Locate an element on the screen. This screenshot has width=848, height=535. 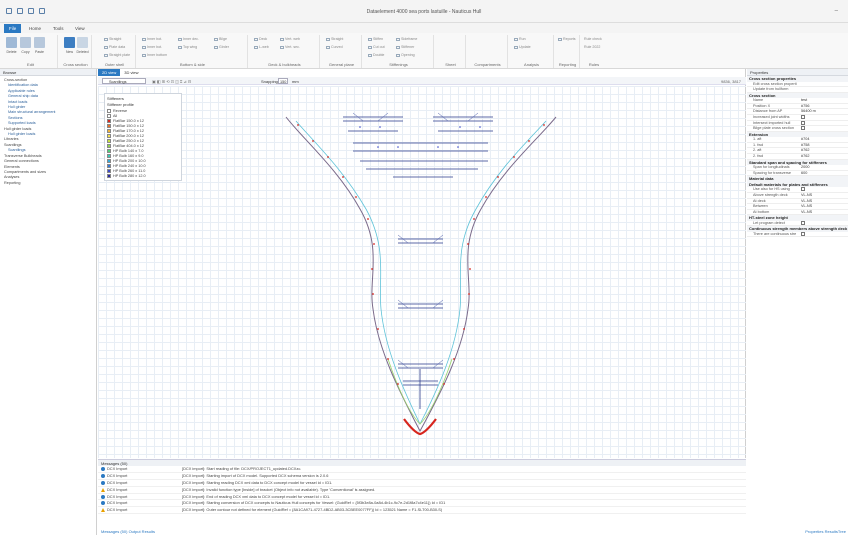
sideframe-item: Sideframe is located at coordinates (406, 39).